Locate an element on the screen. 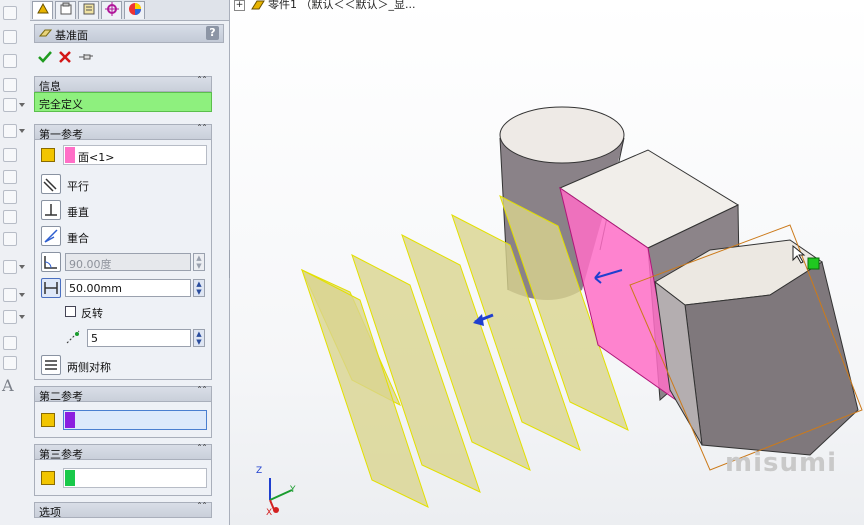  triad-z-label: Z is located at coordinates (259, 471).